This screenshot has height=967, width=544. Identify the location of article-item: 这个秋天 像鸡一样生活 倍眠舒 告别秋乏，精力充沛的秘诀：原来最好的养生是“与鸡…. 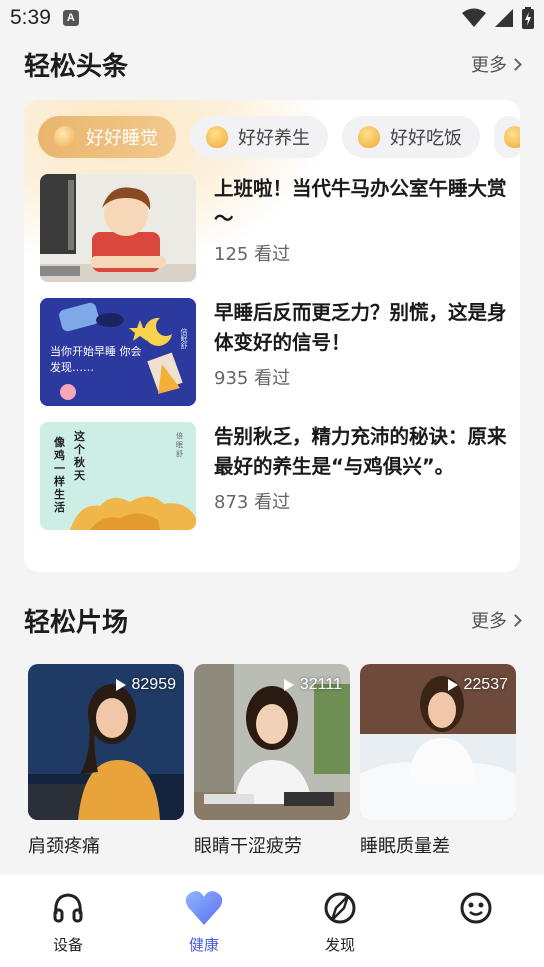
(275, 476).